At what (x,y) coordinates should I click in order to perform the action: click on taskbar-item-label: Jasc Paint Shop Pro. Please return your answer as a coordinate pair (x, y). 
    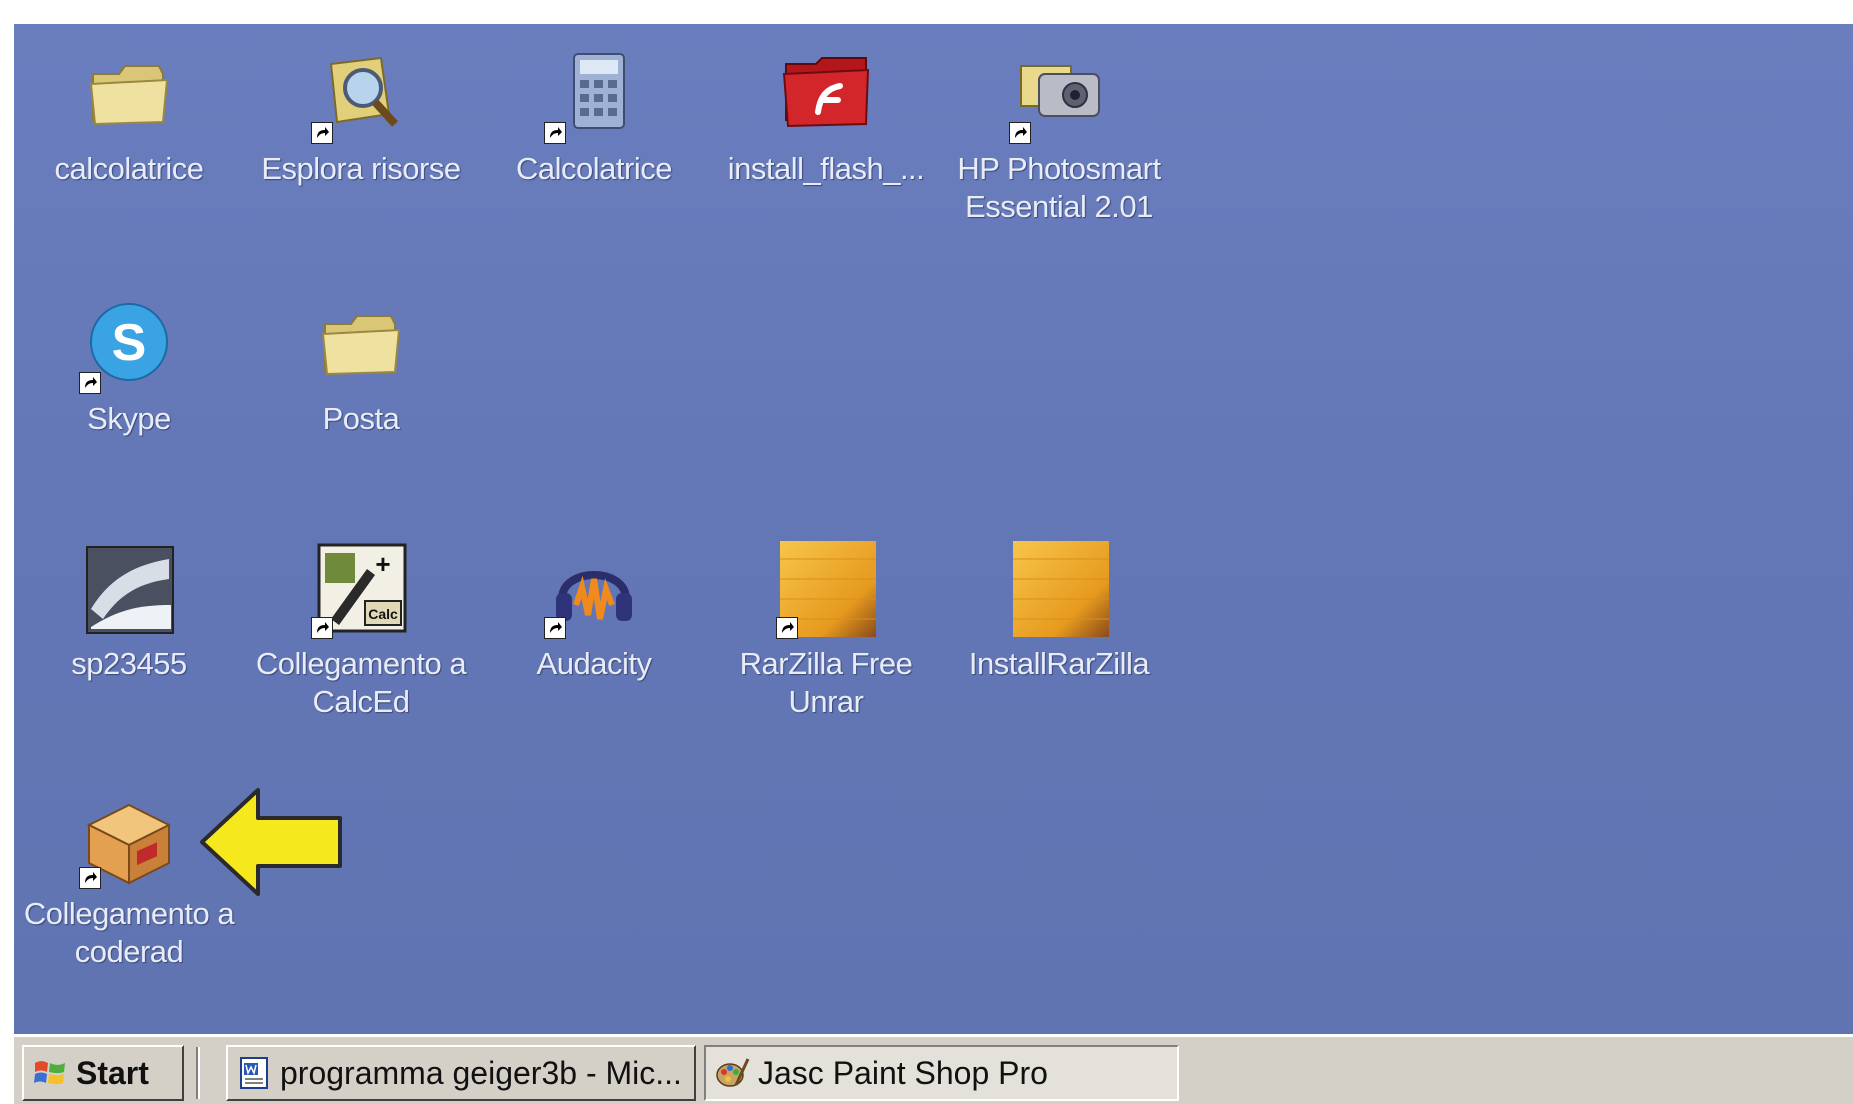
    Looking at the image, I should click on (903, 1072).